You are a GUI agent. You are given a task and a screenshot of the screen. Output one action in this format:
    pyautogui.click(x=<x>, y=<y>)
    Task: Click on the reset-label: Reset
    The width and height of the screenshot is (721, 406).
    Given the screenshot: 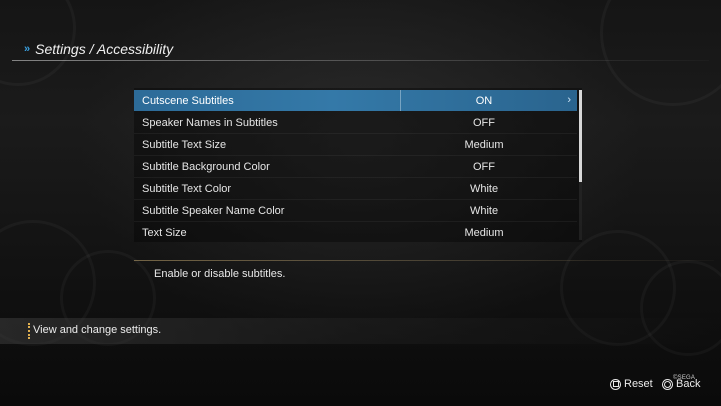 What is the action you would take?
    pyautogui.click(x=638, y=384)
    